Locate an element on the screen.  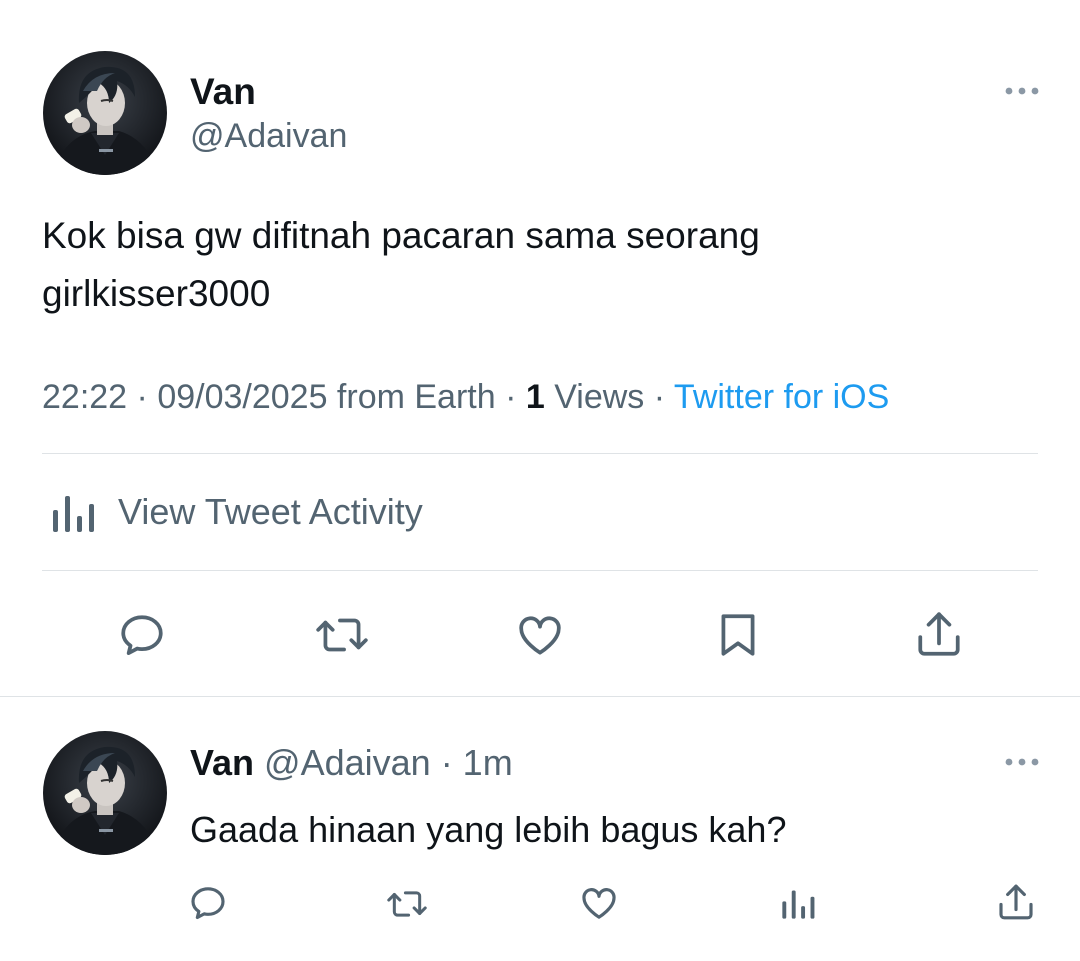
reply-reply-button is located at coordinates (208, 903).